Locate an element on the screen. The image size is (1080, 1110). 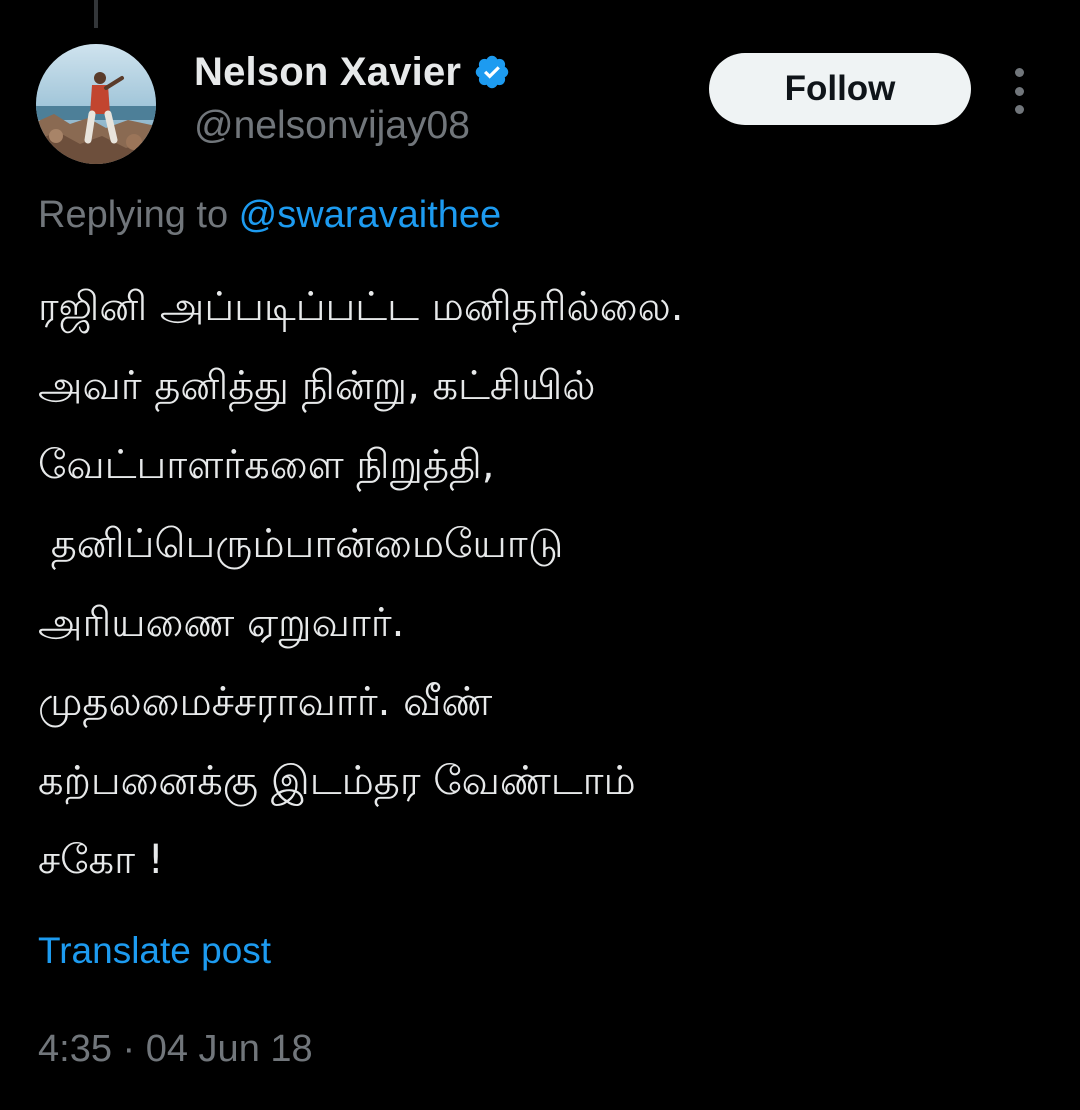
post-header: Nelson Xavier @nelsonvijay08 Follow is located at coordinates (541, 102).